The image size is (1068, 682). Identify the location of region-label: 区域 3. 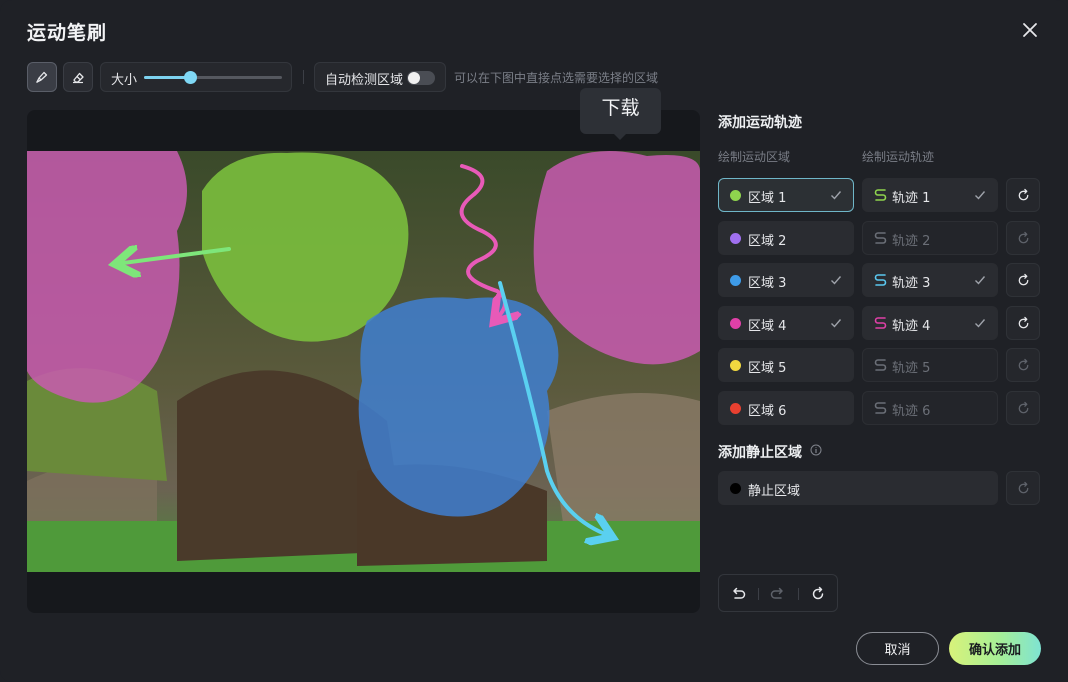
(767, 283).